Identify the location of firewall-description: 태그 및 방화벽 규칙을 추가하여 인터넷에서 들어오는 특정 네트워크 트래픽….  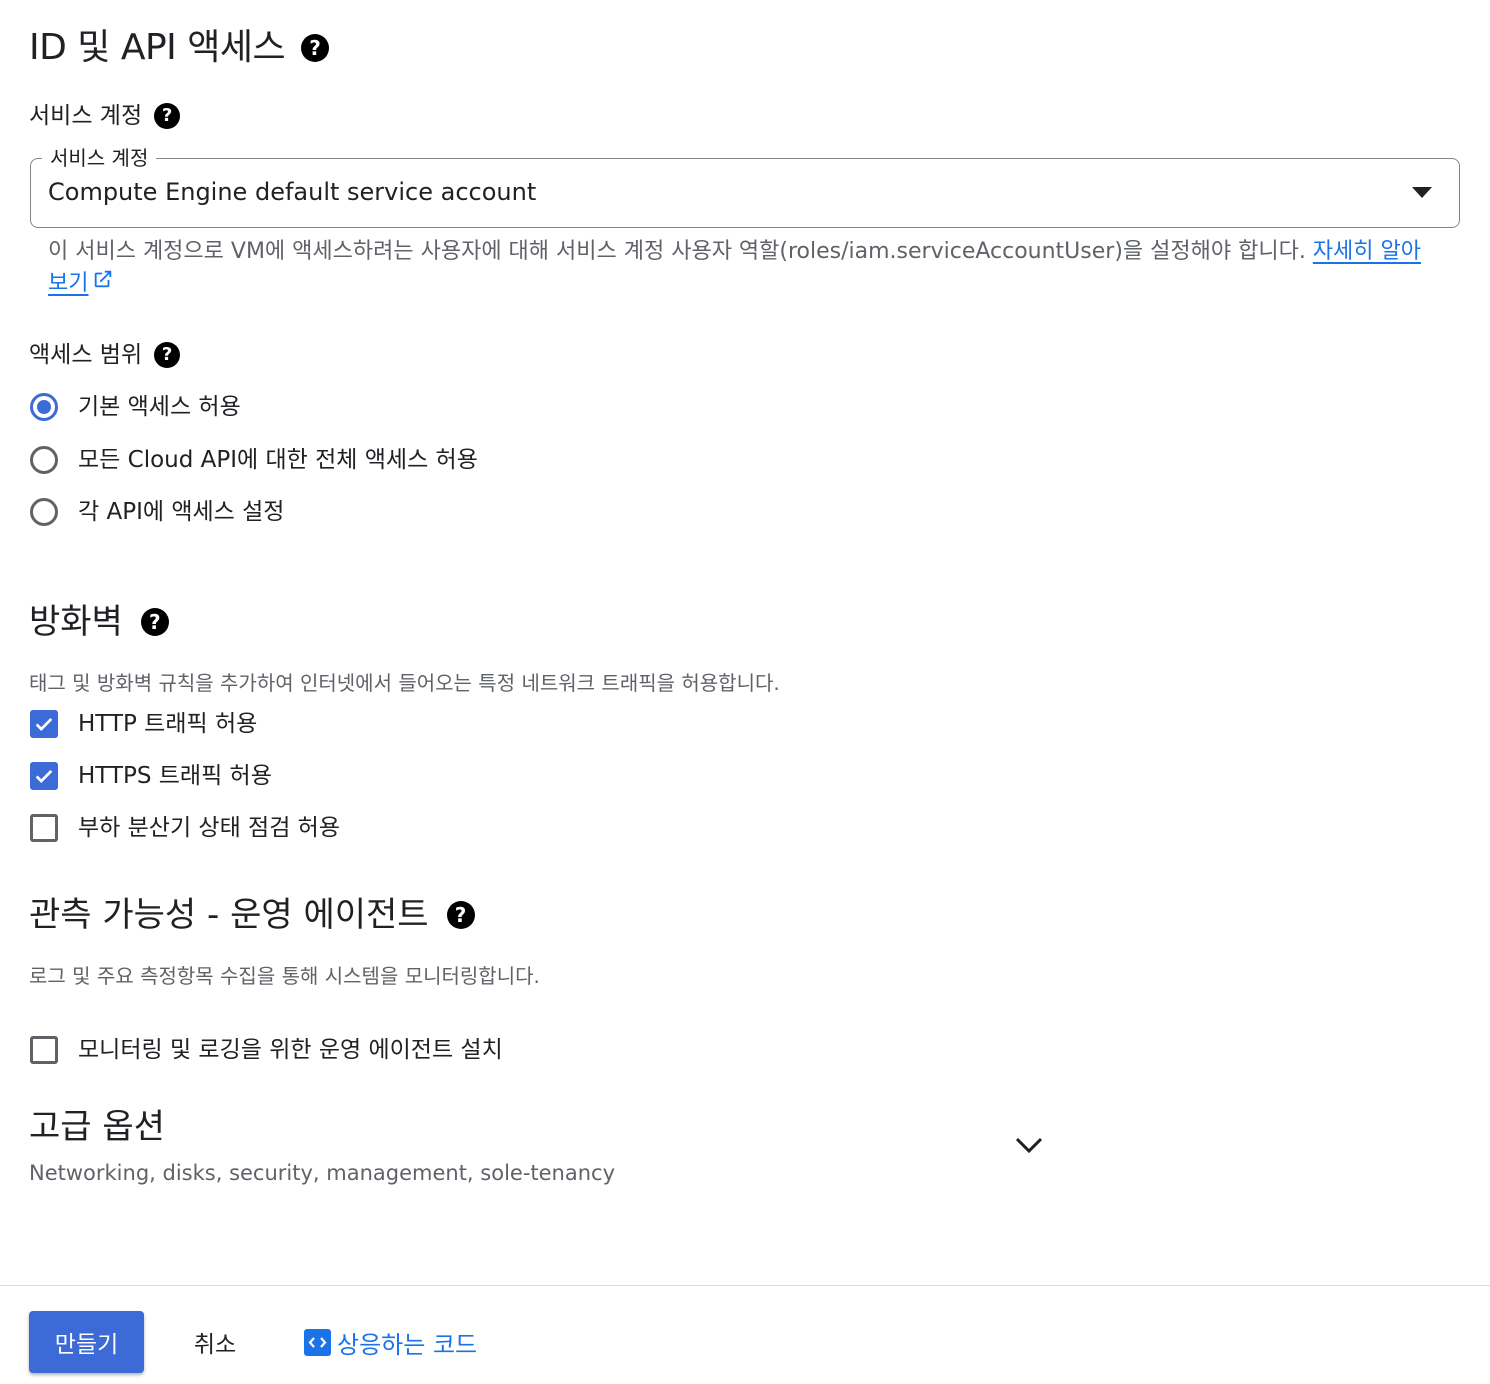
(404, 683).